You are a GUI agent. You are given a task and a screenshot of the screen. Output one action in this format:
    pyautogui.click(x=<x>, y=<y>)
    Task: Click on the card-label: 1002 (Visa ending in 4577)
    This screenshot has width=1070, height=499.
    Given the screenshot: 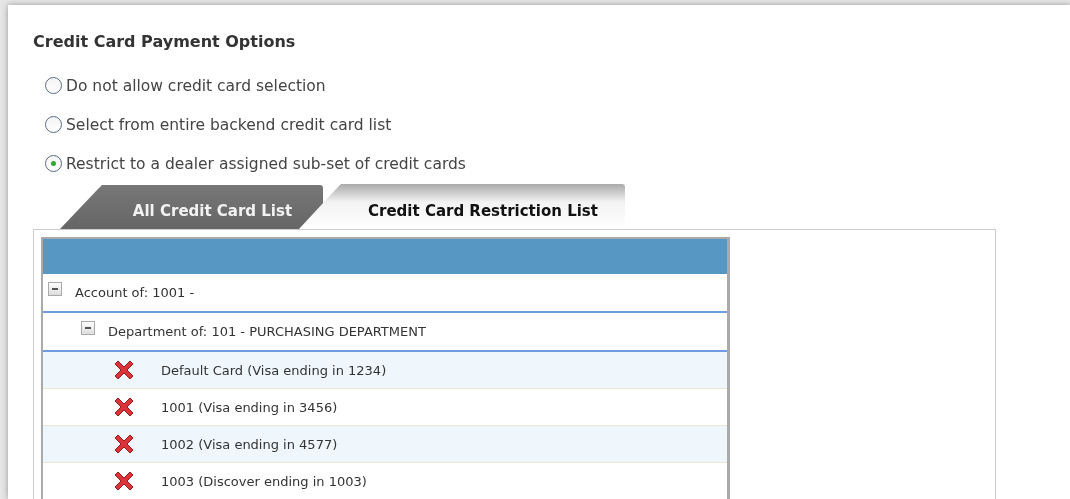 What is the action you would take?
    pyautogui.click(x=249, y=444)
    